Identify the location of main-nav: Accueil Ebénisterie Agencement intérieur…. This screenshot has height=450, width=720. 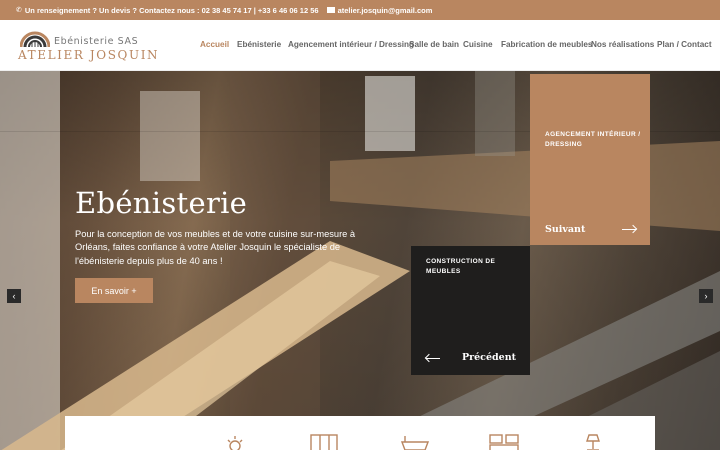
(360, 46).